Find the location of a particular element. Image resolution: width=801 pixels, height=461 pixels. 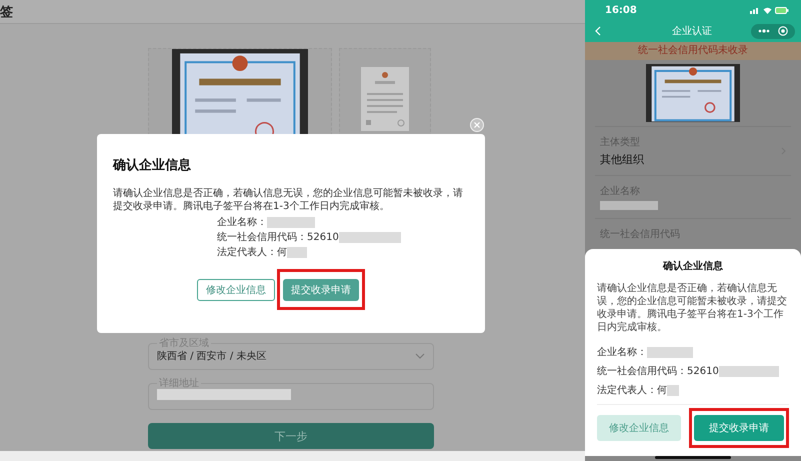

battery-icon is located at coordinates (782, 10).